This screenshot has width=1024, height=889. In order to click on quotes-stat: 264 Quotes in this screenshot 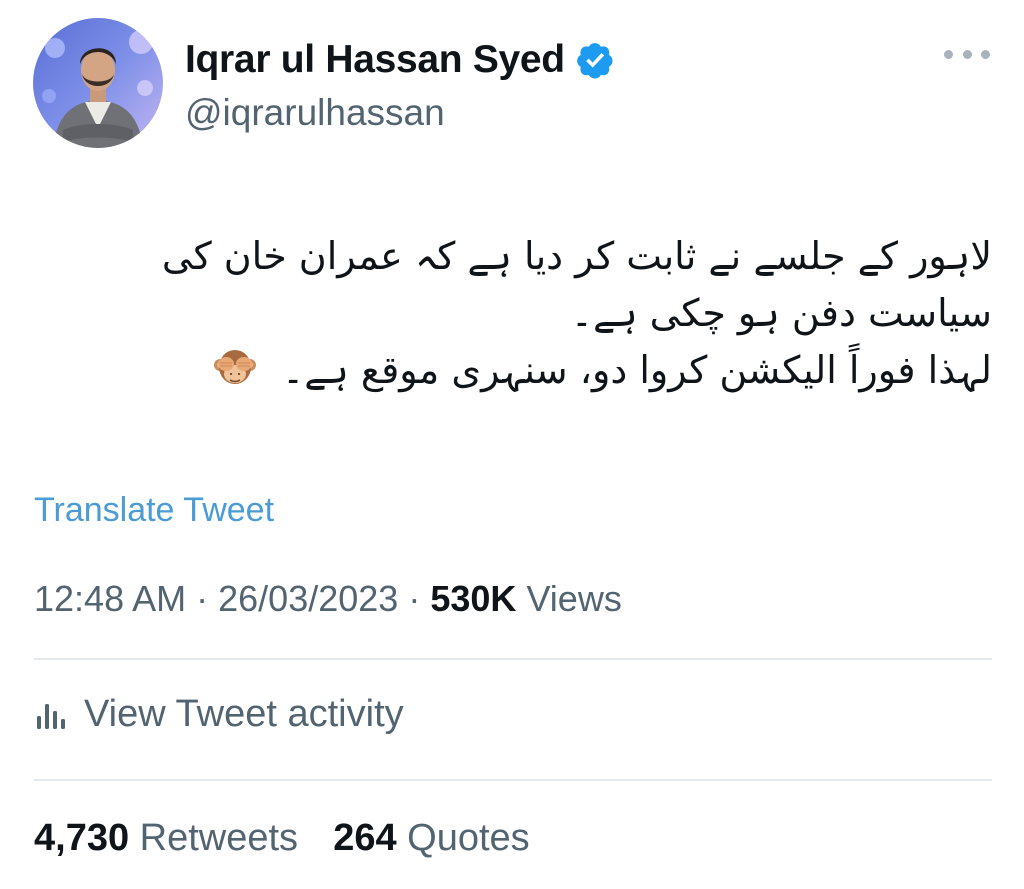, I will do `click(431, 838)`.